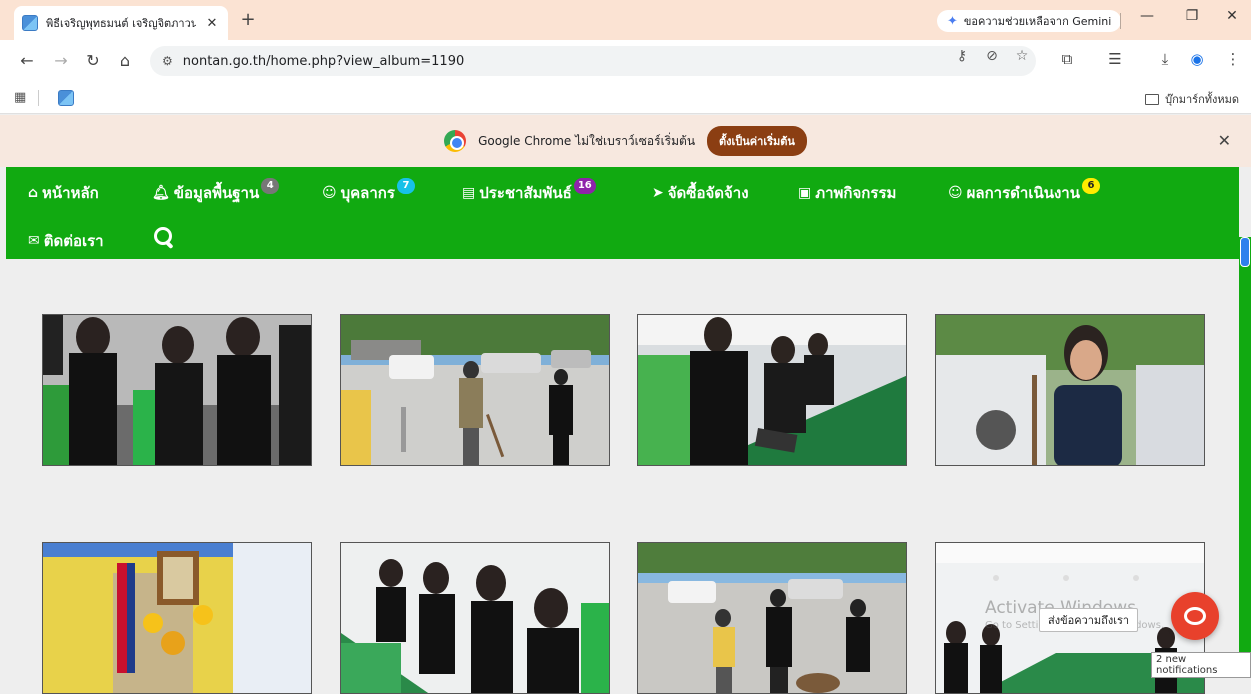 The width and height of the screenshot is (1251, 694). I want to click on chat-button, so click(1195, 616).